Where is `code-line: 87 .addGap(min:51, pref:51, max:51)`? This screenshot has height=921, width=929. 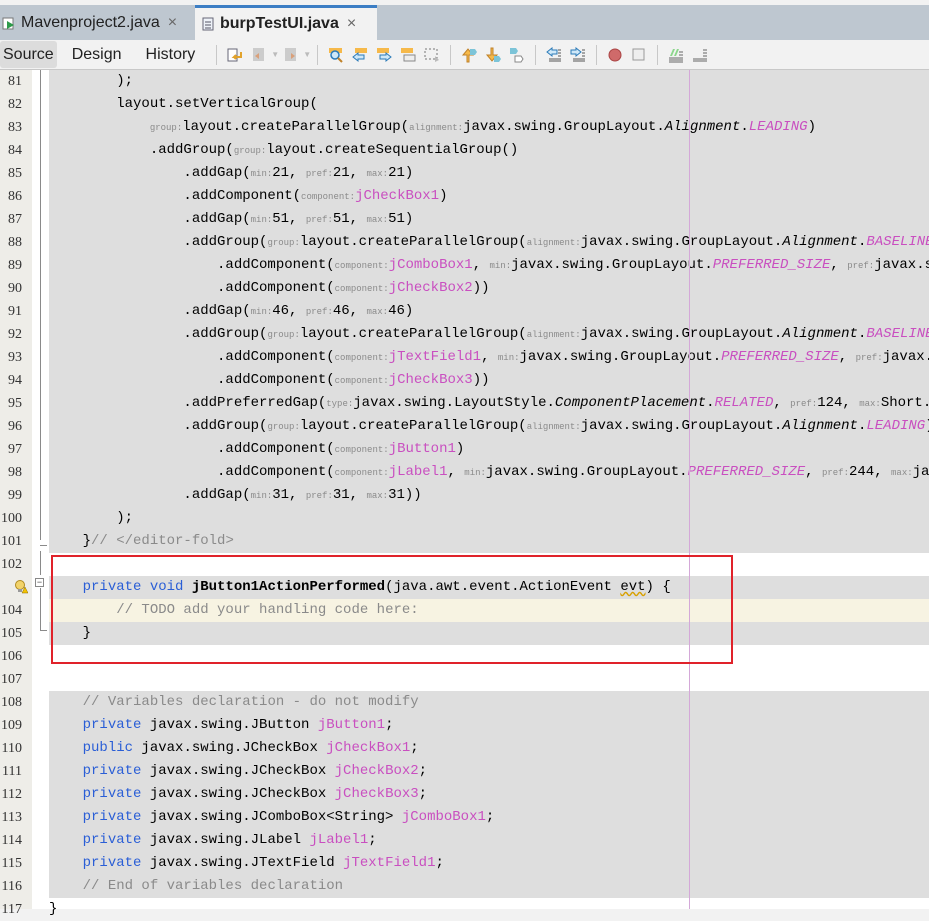 code-line: 87 .addGap(min:51, pref:51, max:51) is located at coordinates (464, 219).